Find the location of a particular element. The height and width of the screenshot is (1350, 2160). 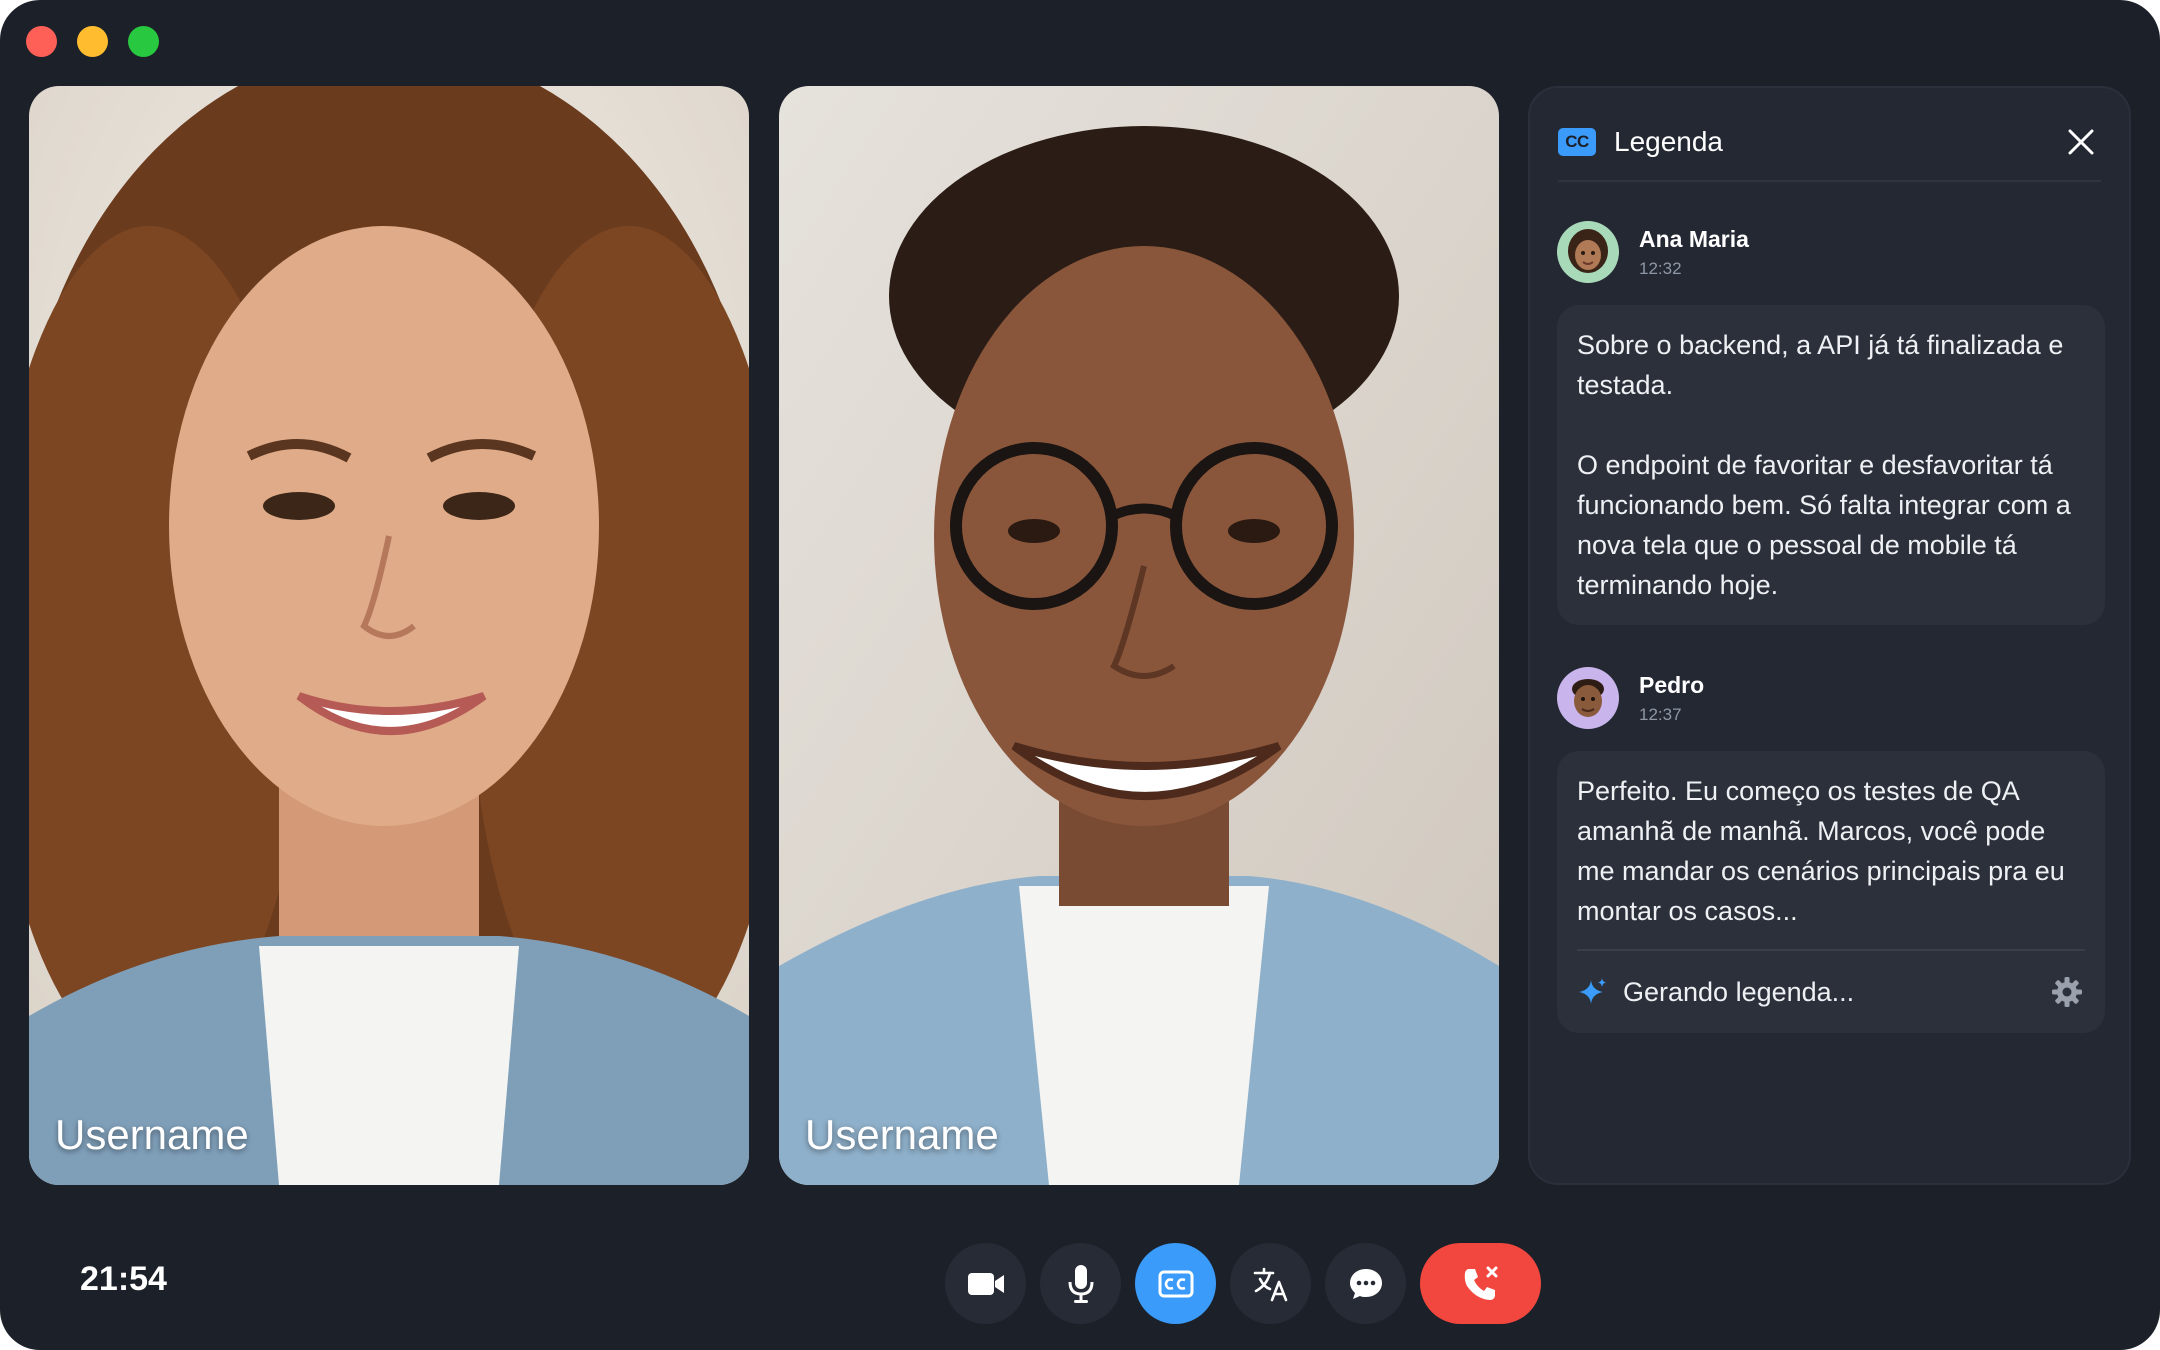

video-icon is located at coordinates (985, 1283).